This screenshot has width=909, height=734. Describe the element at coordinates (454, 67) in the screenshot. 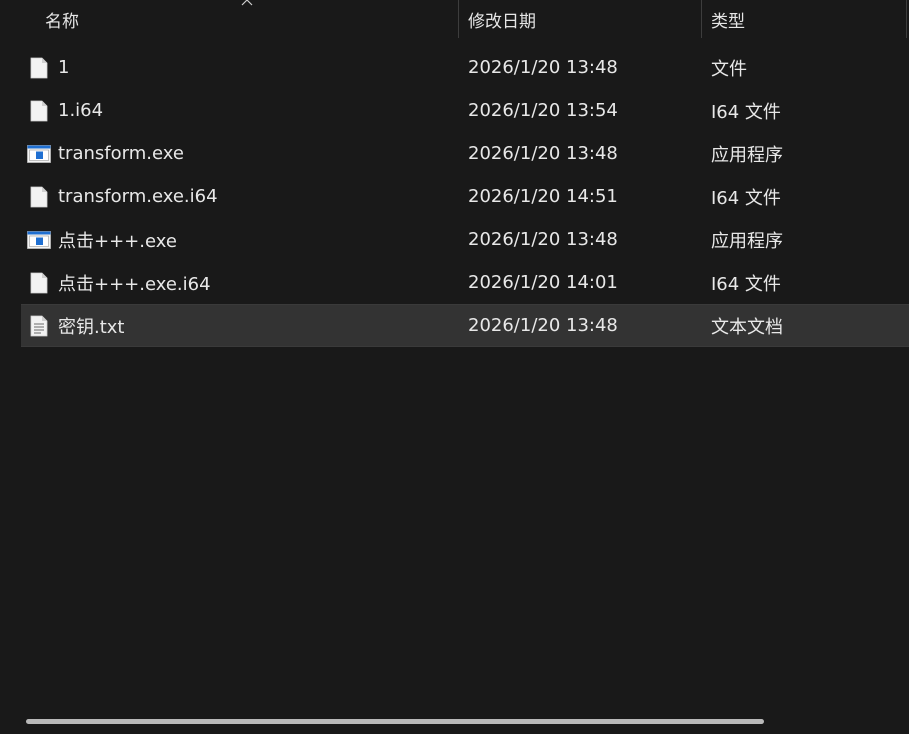

I see `file-row: 1 2026/1/20 13:48 文件` at that location.